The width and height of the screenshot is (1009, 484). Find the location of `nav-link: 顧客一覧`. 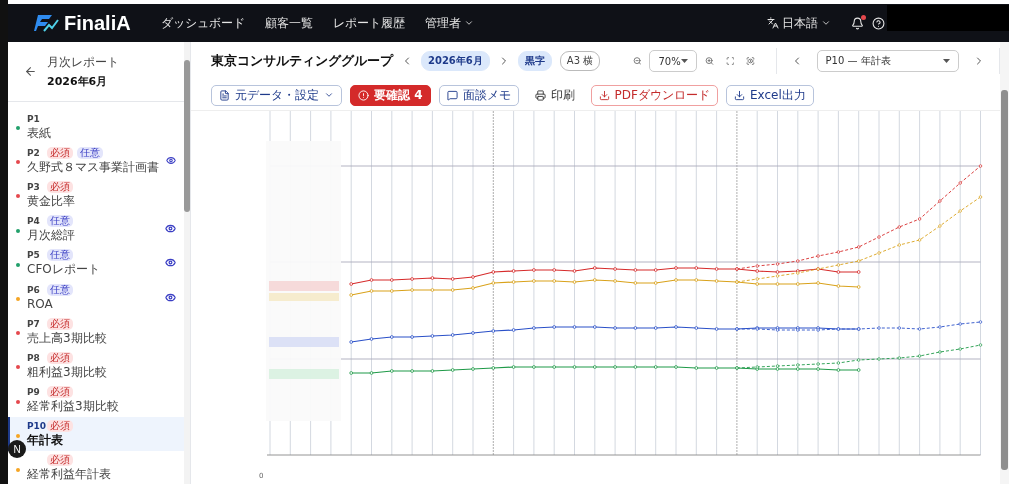

nav-link: 顧客一覧 is located at coordinates (288, 23).